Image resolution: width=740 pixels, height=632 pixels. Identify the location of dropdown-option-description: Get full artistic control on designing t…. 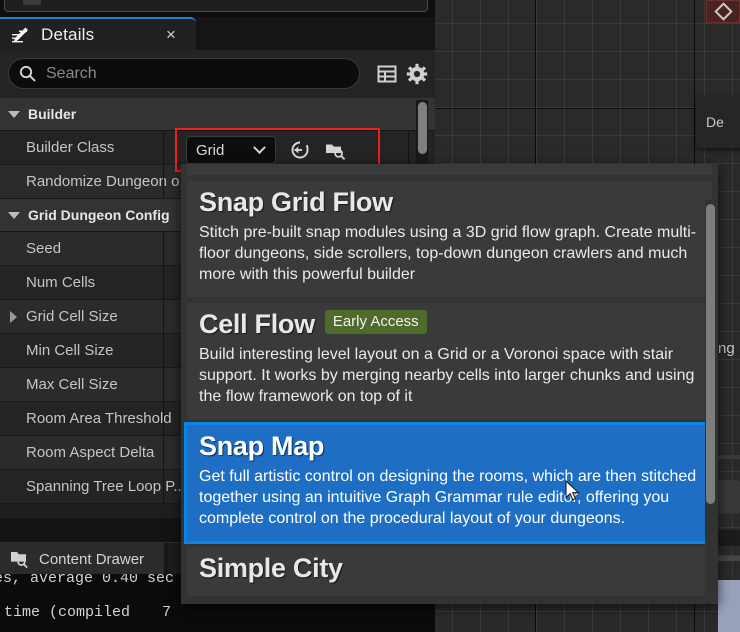
(448, 497).